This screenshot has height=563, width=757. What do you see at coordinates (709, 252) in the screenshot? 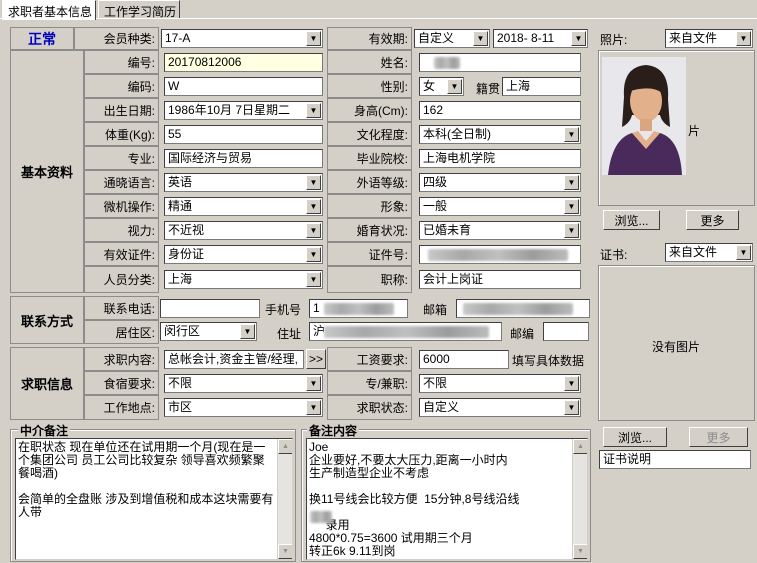
I see `cert-source-select: 来自文件 ▼` at bounding box center [709, 252].